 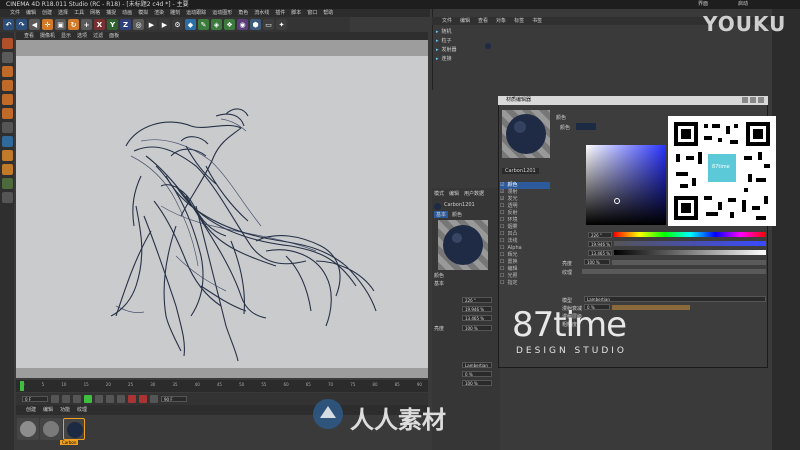 What do you see at coordinates (441, 214) in the screenshot?
I see `tab-basic: 基本` at bounding box center [441, 214].